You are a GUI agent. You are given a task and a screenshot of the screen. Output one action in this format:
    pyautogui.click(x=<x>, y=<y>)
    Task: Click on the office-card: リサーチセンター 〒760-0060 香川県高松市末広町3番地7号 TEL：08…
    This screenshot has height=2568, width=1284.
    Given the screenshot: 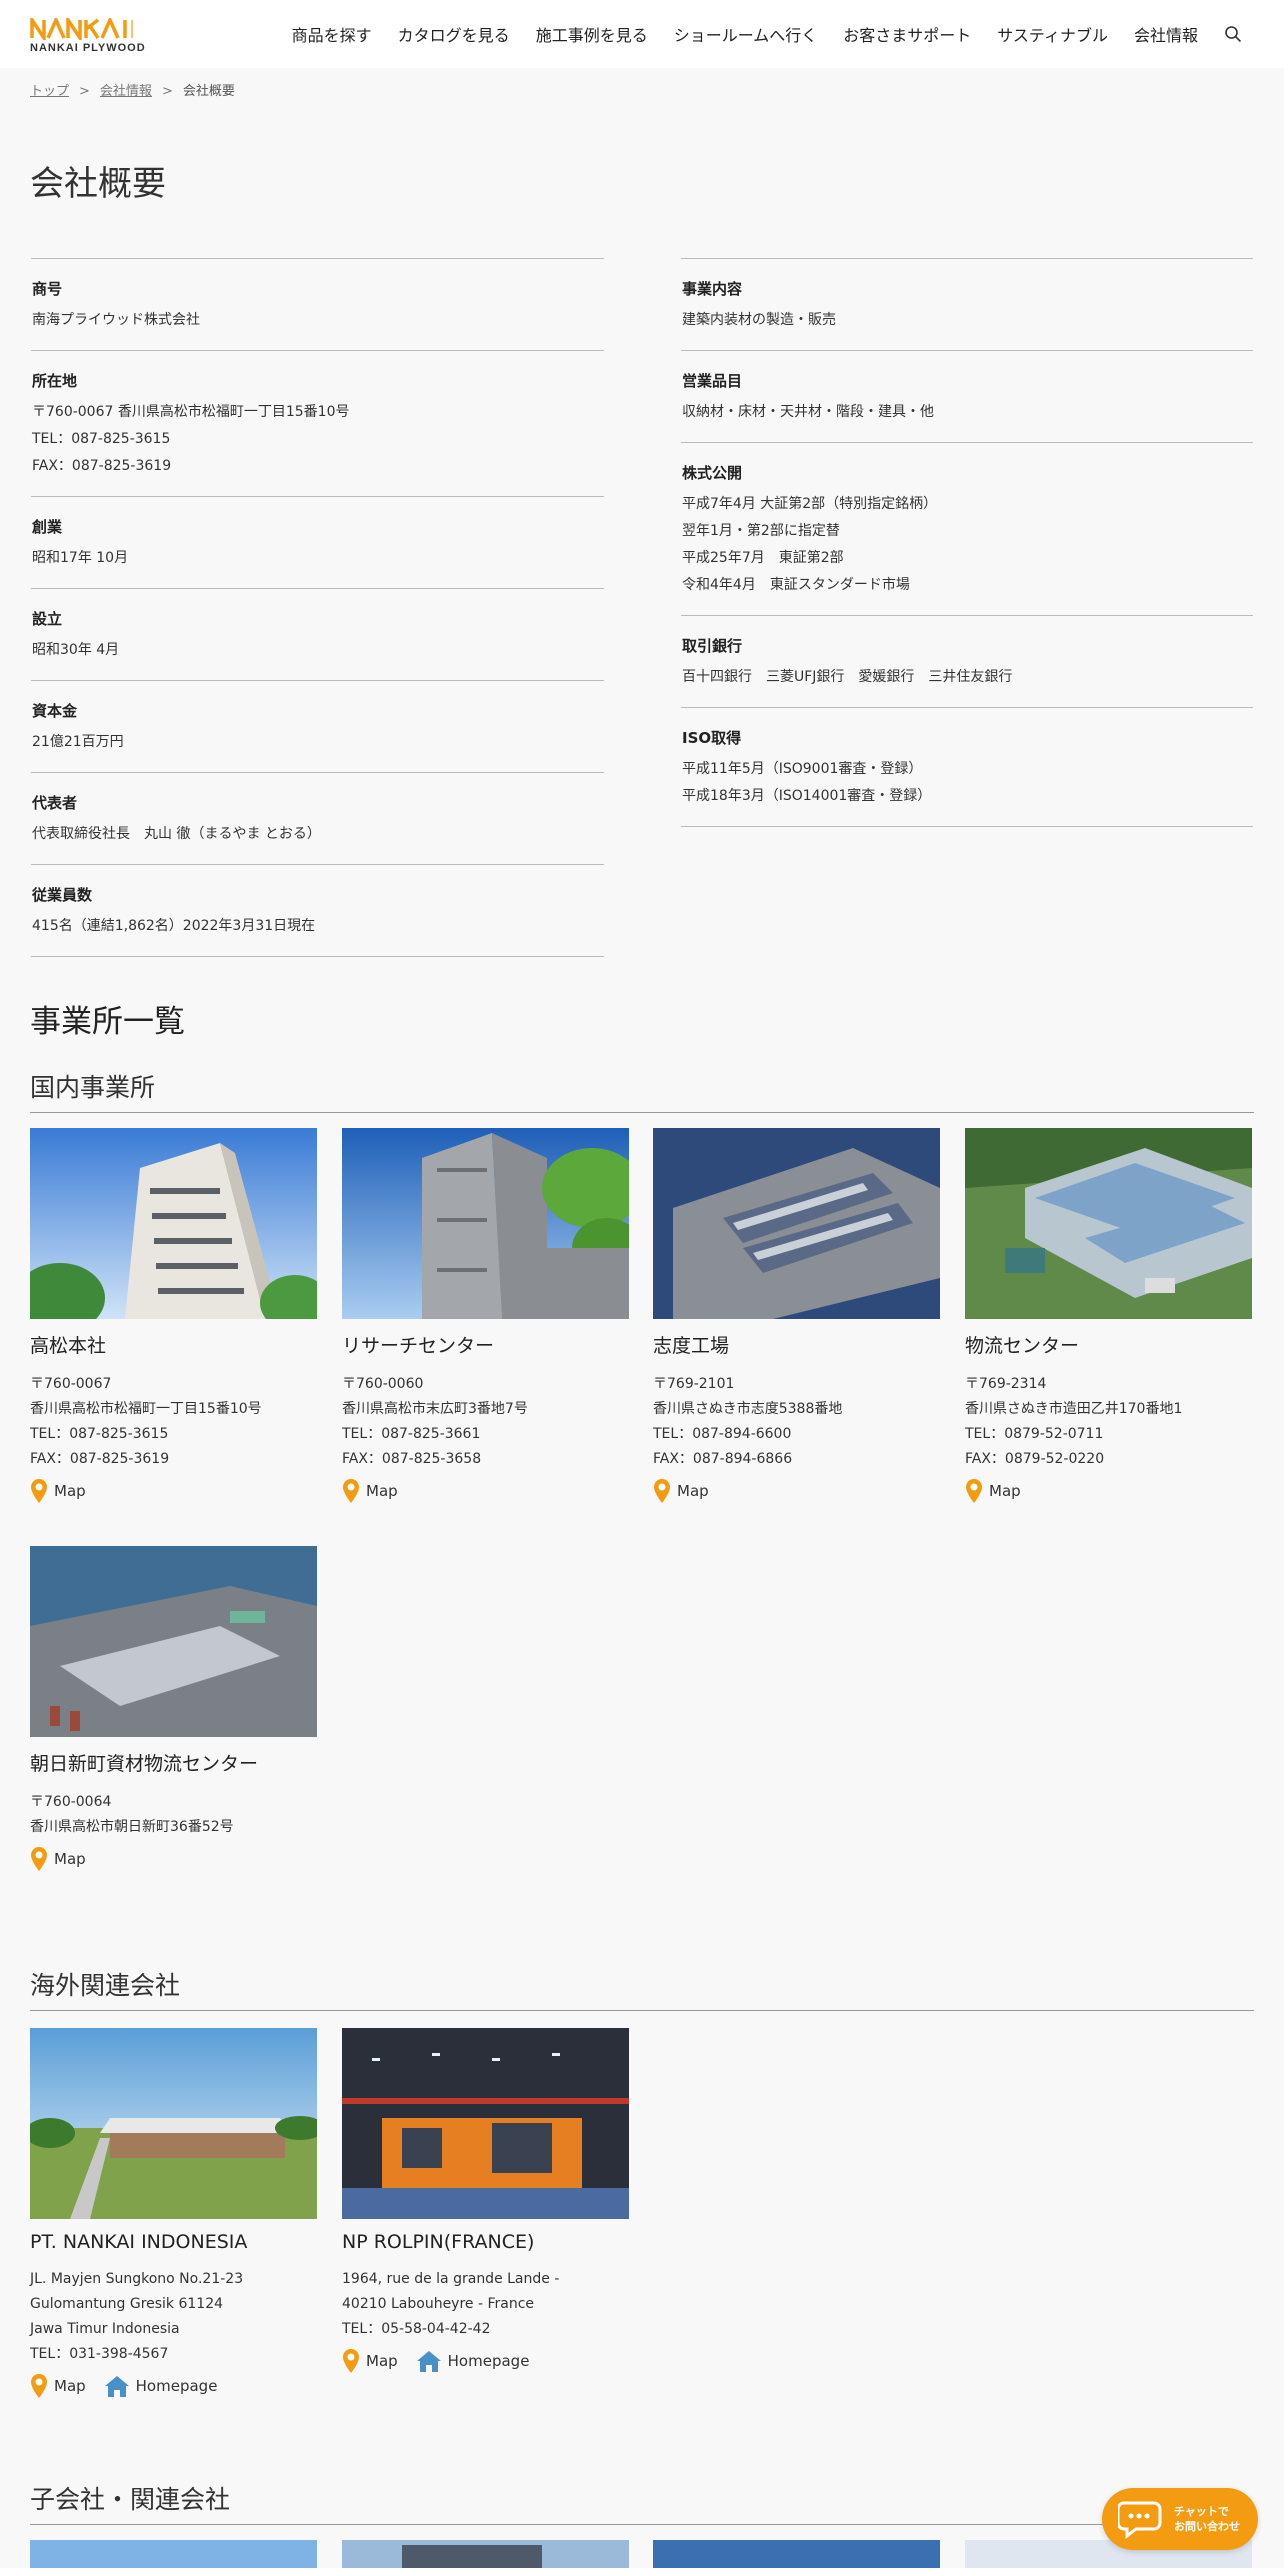 What is the action you would take?
    pyautogui.click(x=485, y=1316)
    